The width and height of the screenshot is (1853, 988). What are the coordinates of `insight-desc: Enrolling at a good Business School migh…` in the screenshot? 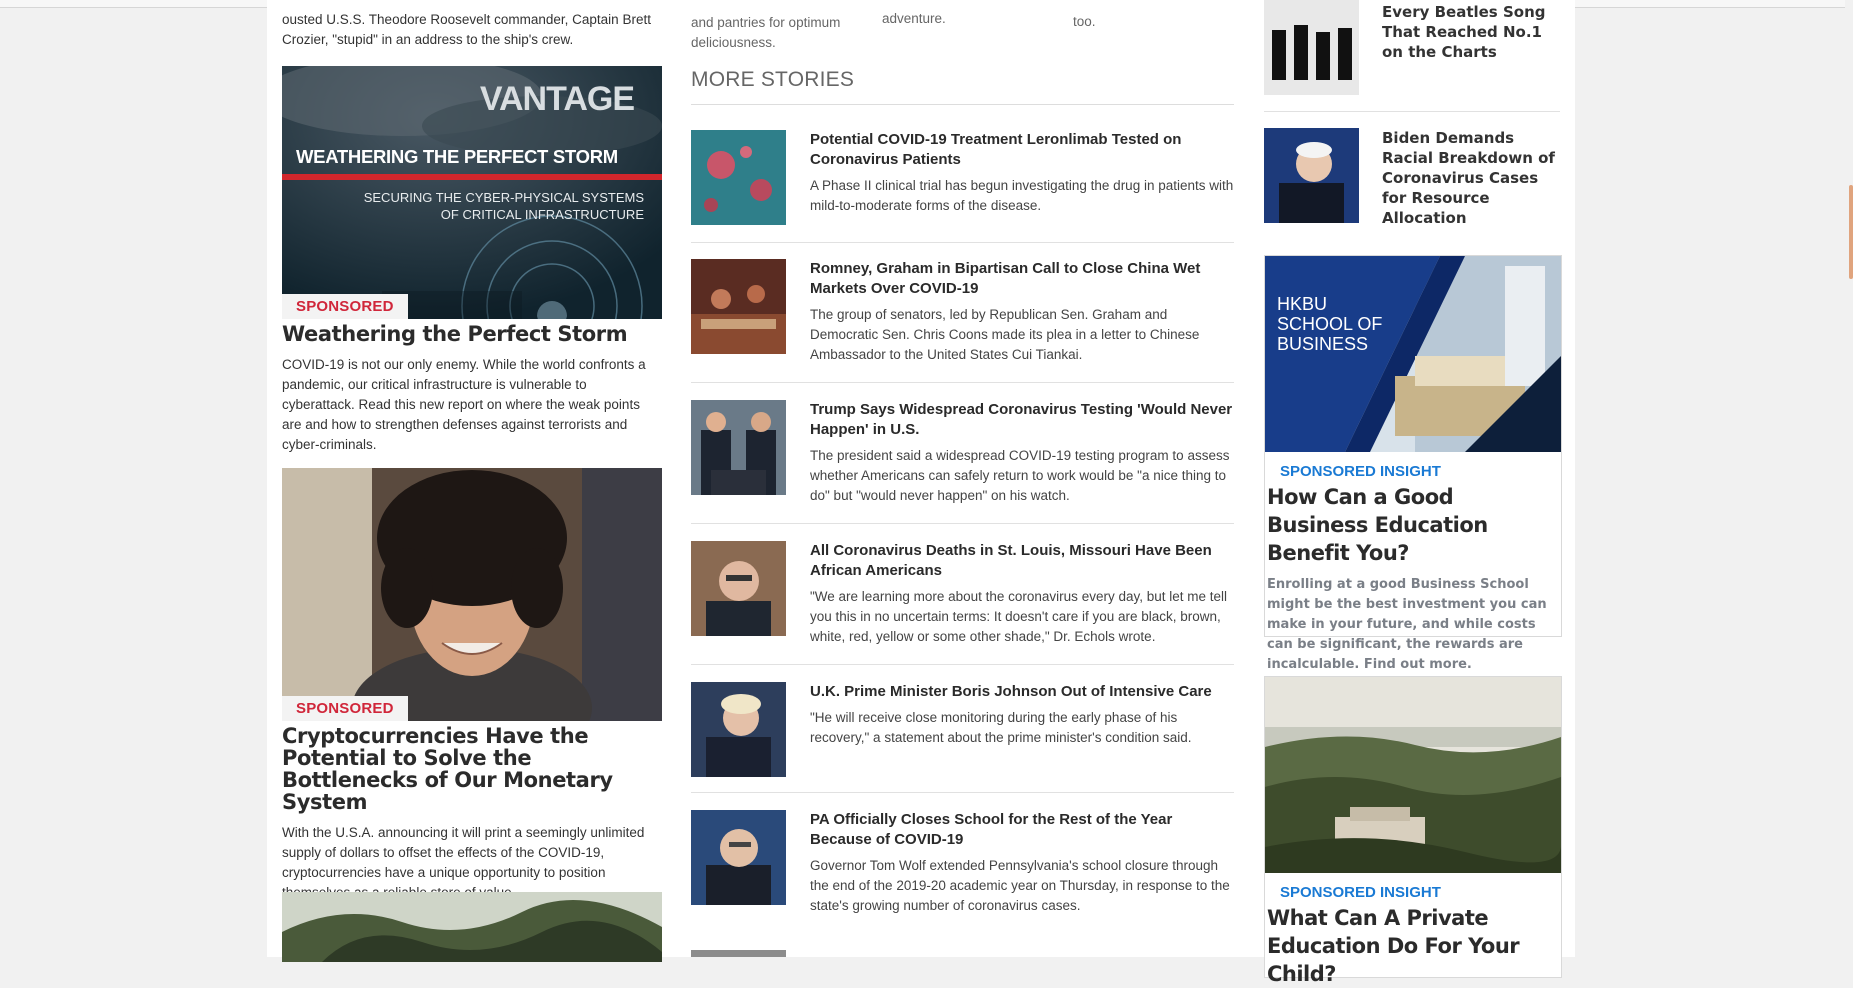 It's located at (1407, 624).